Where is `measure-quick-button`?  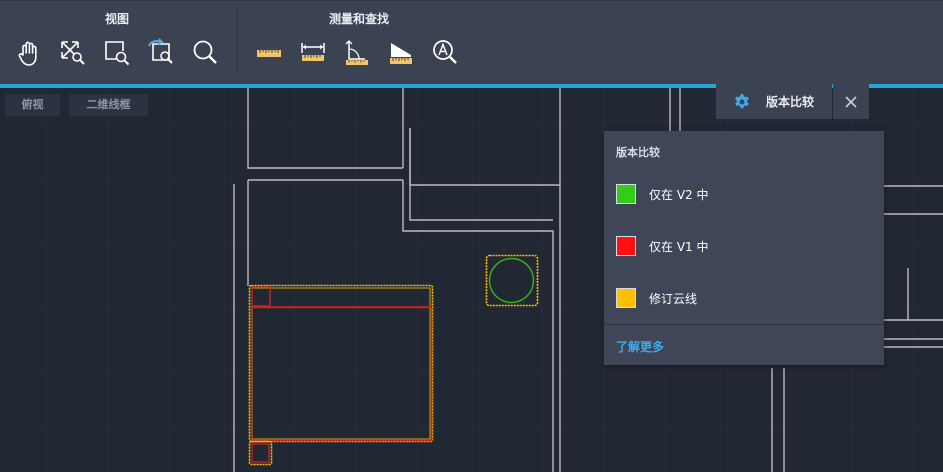 measure-quick-button is located at coordinates (269, 53).